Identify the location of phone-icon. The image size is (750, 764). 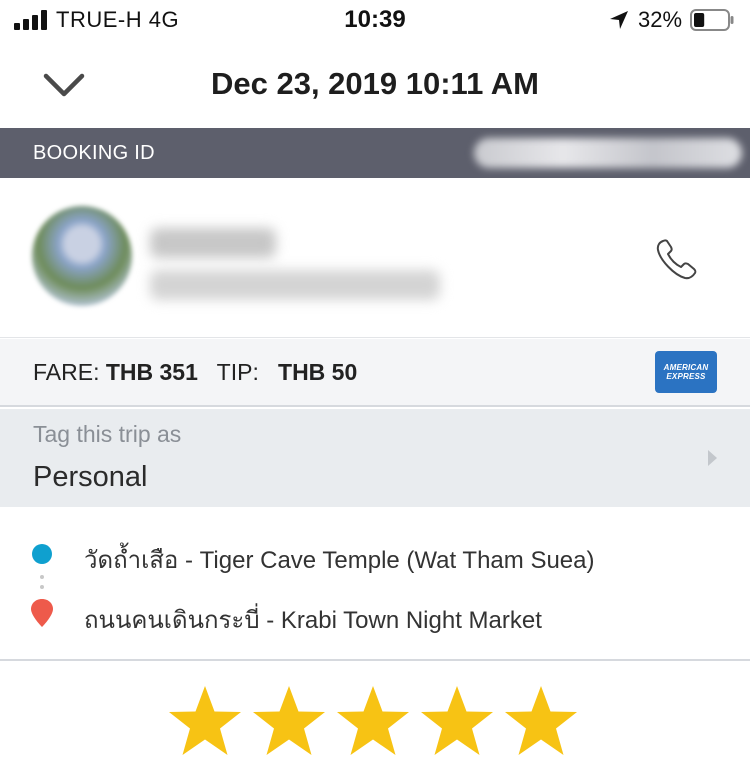
(677, 259).